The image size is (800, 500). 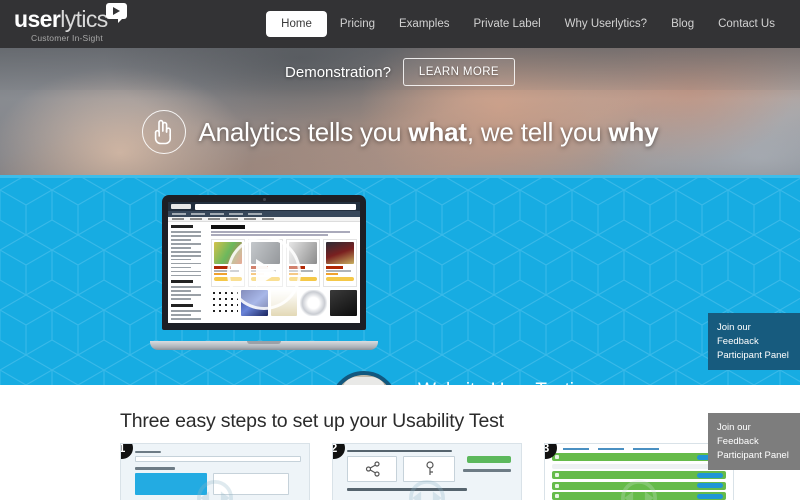 I want to click on nav-item-private-label: Private Label, so click(x=507, y=24).